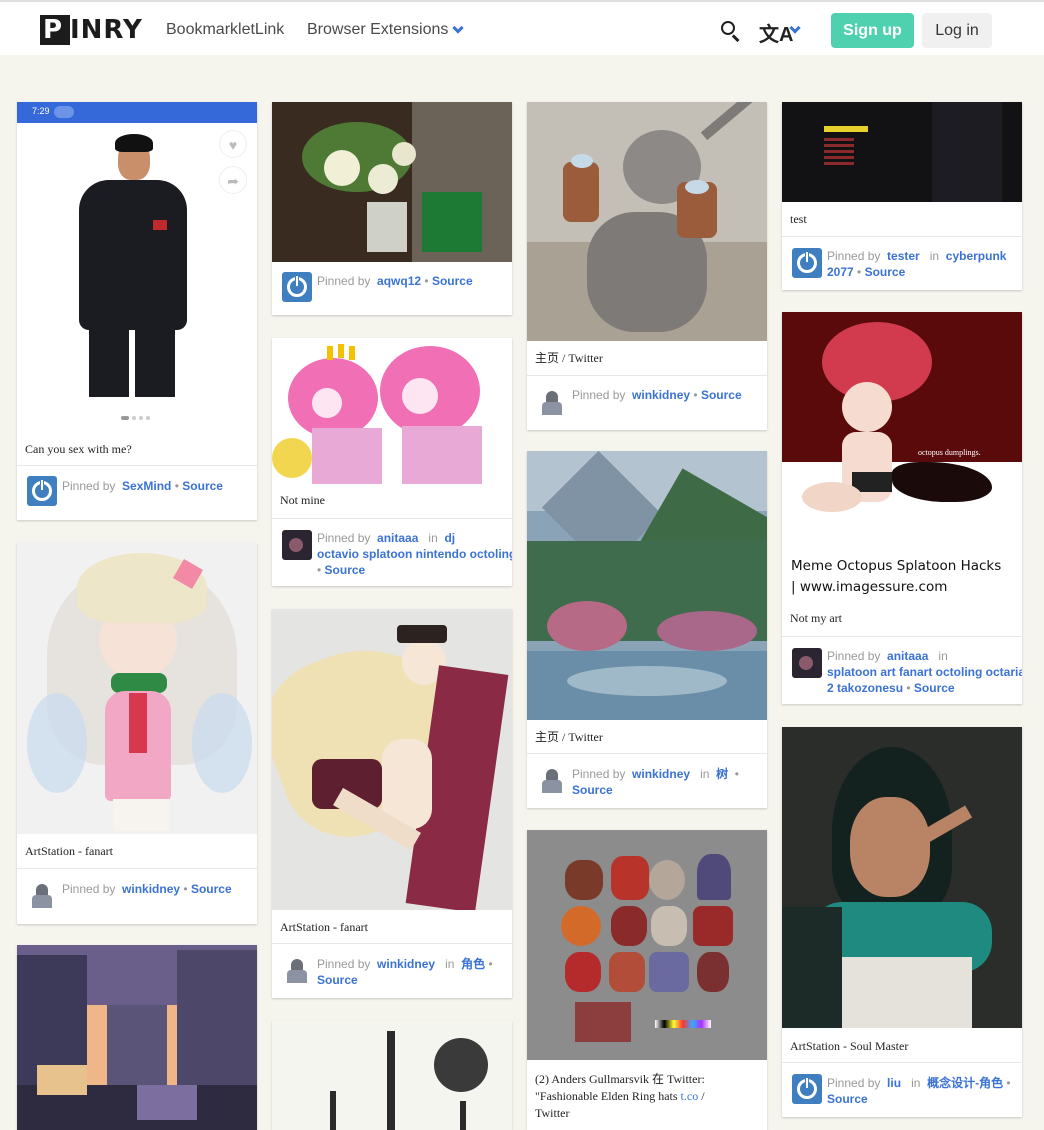 The height and width of the screenshot is (1130, 1044). Describe the element at coordinates (233, 144) in the screenshot. I see `like-heart-icon: ♥` at that location.